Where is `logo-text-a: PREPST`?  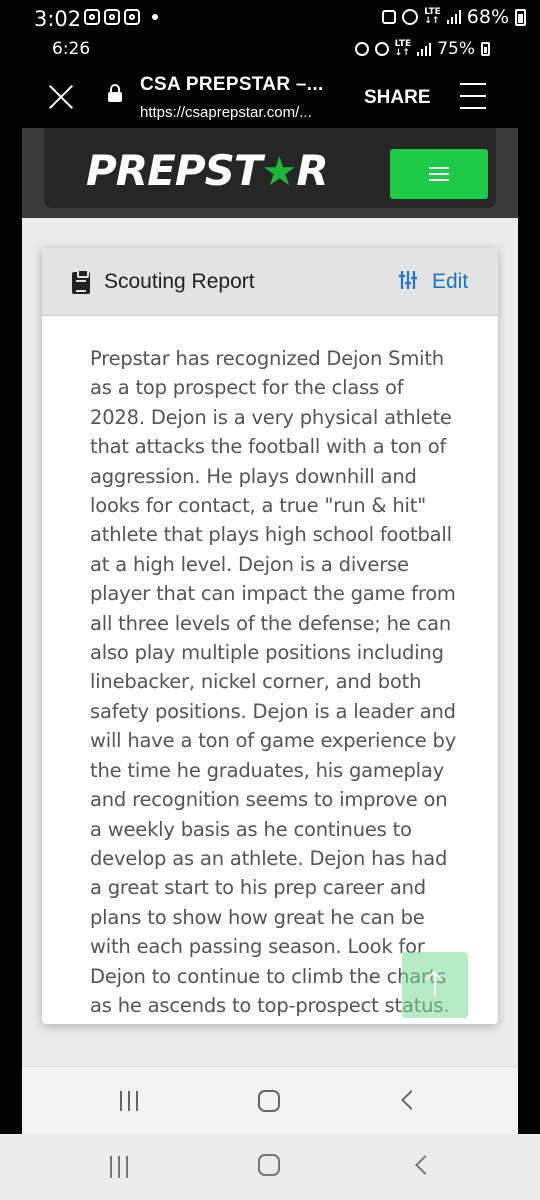
logo-text-a: PREPST is located at coordinates (174, 170).